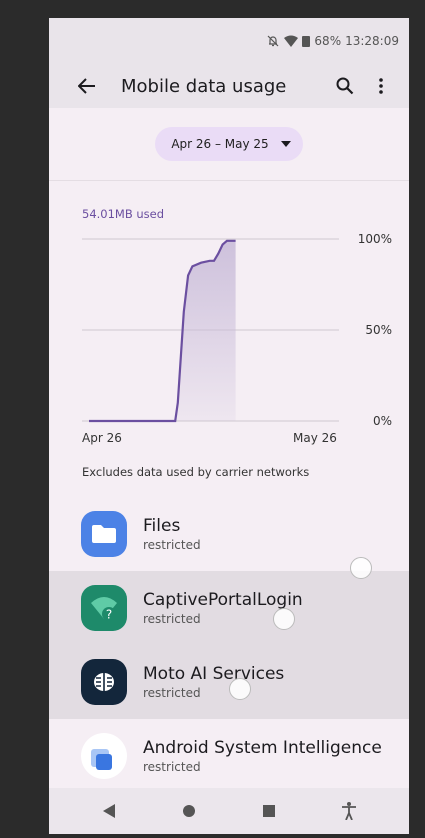  I want to click on home-nav-icon, so click(189, 811).